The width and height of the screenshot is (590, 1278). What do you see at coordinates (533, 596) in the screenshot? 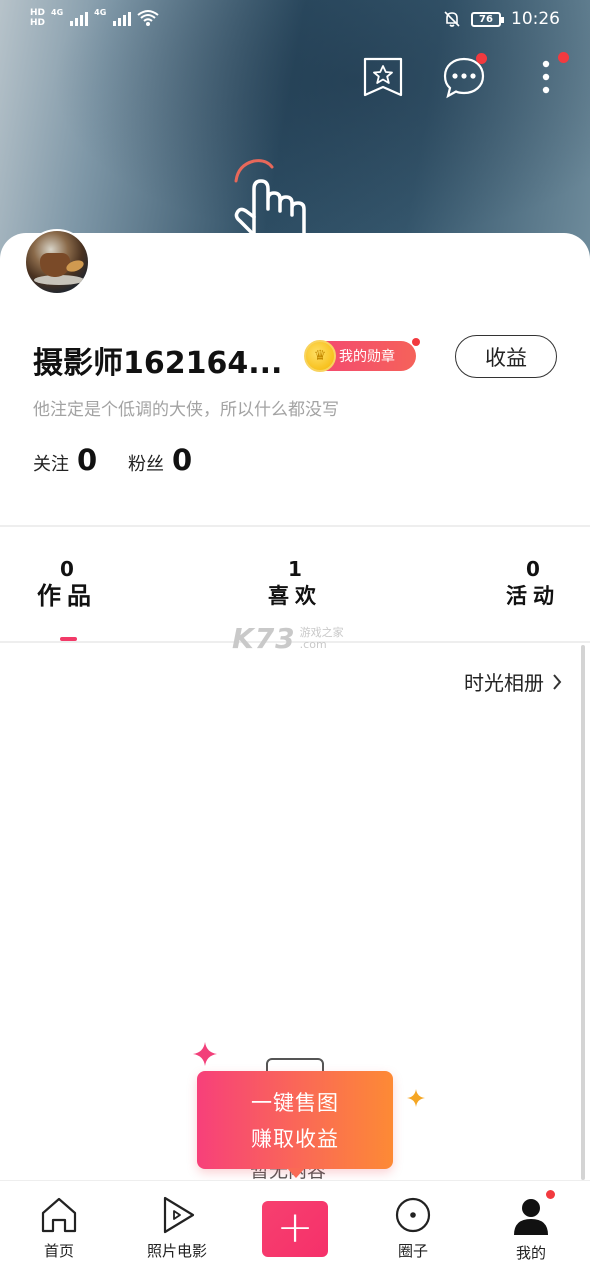
I see `tab-activity-label: 活动` at bounding box center [533, 596].